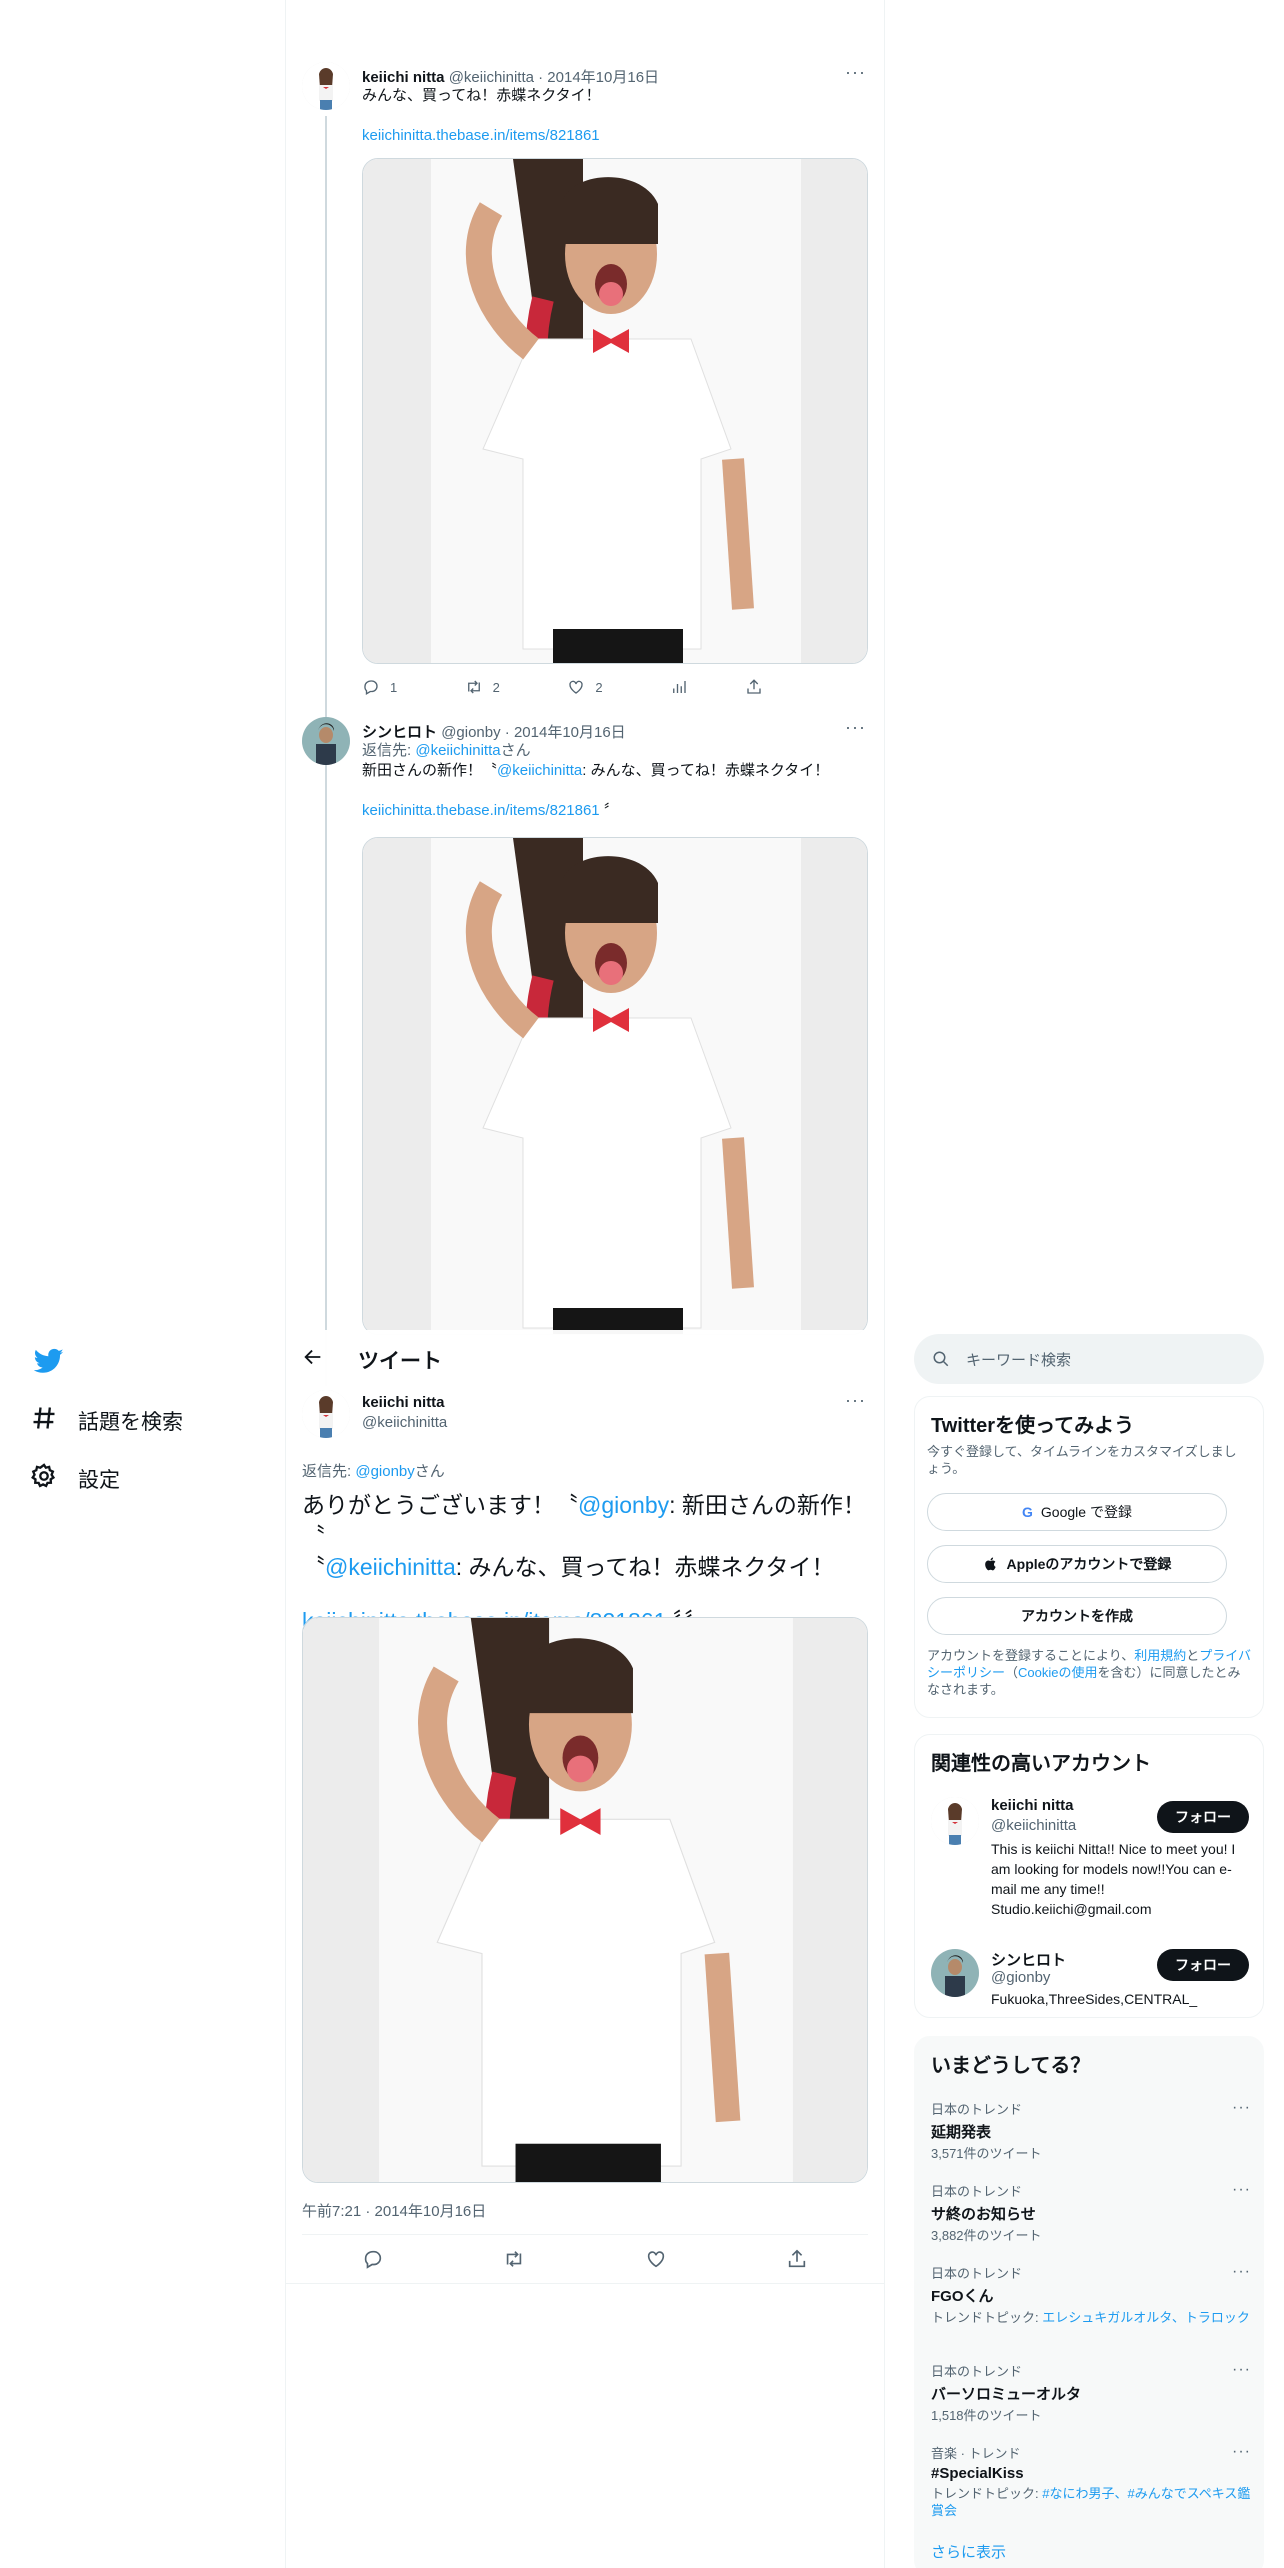 This screenshot has height=2568, width=1284. Describe the element at coordinates (99, 1480) in the screenshot. I see `nav-settings-label: 設定` at that location.